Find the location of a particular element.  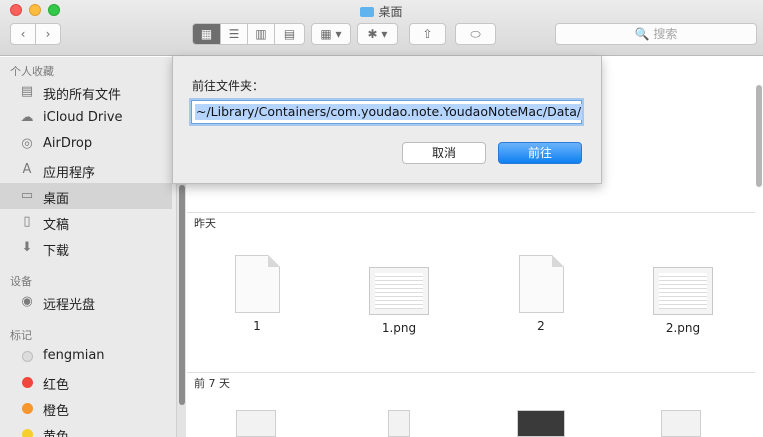

sidebar-item-airdrop: ◎ AirDrop is located at coordinates (86, 144).